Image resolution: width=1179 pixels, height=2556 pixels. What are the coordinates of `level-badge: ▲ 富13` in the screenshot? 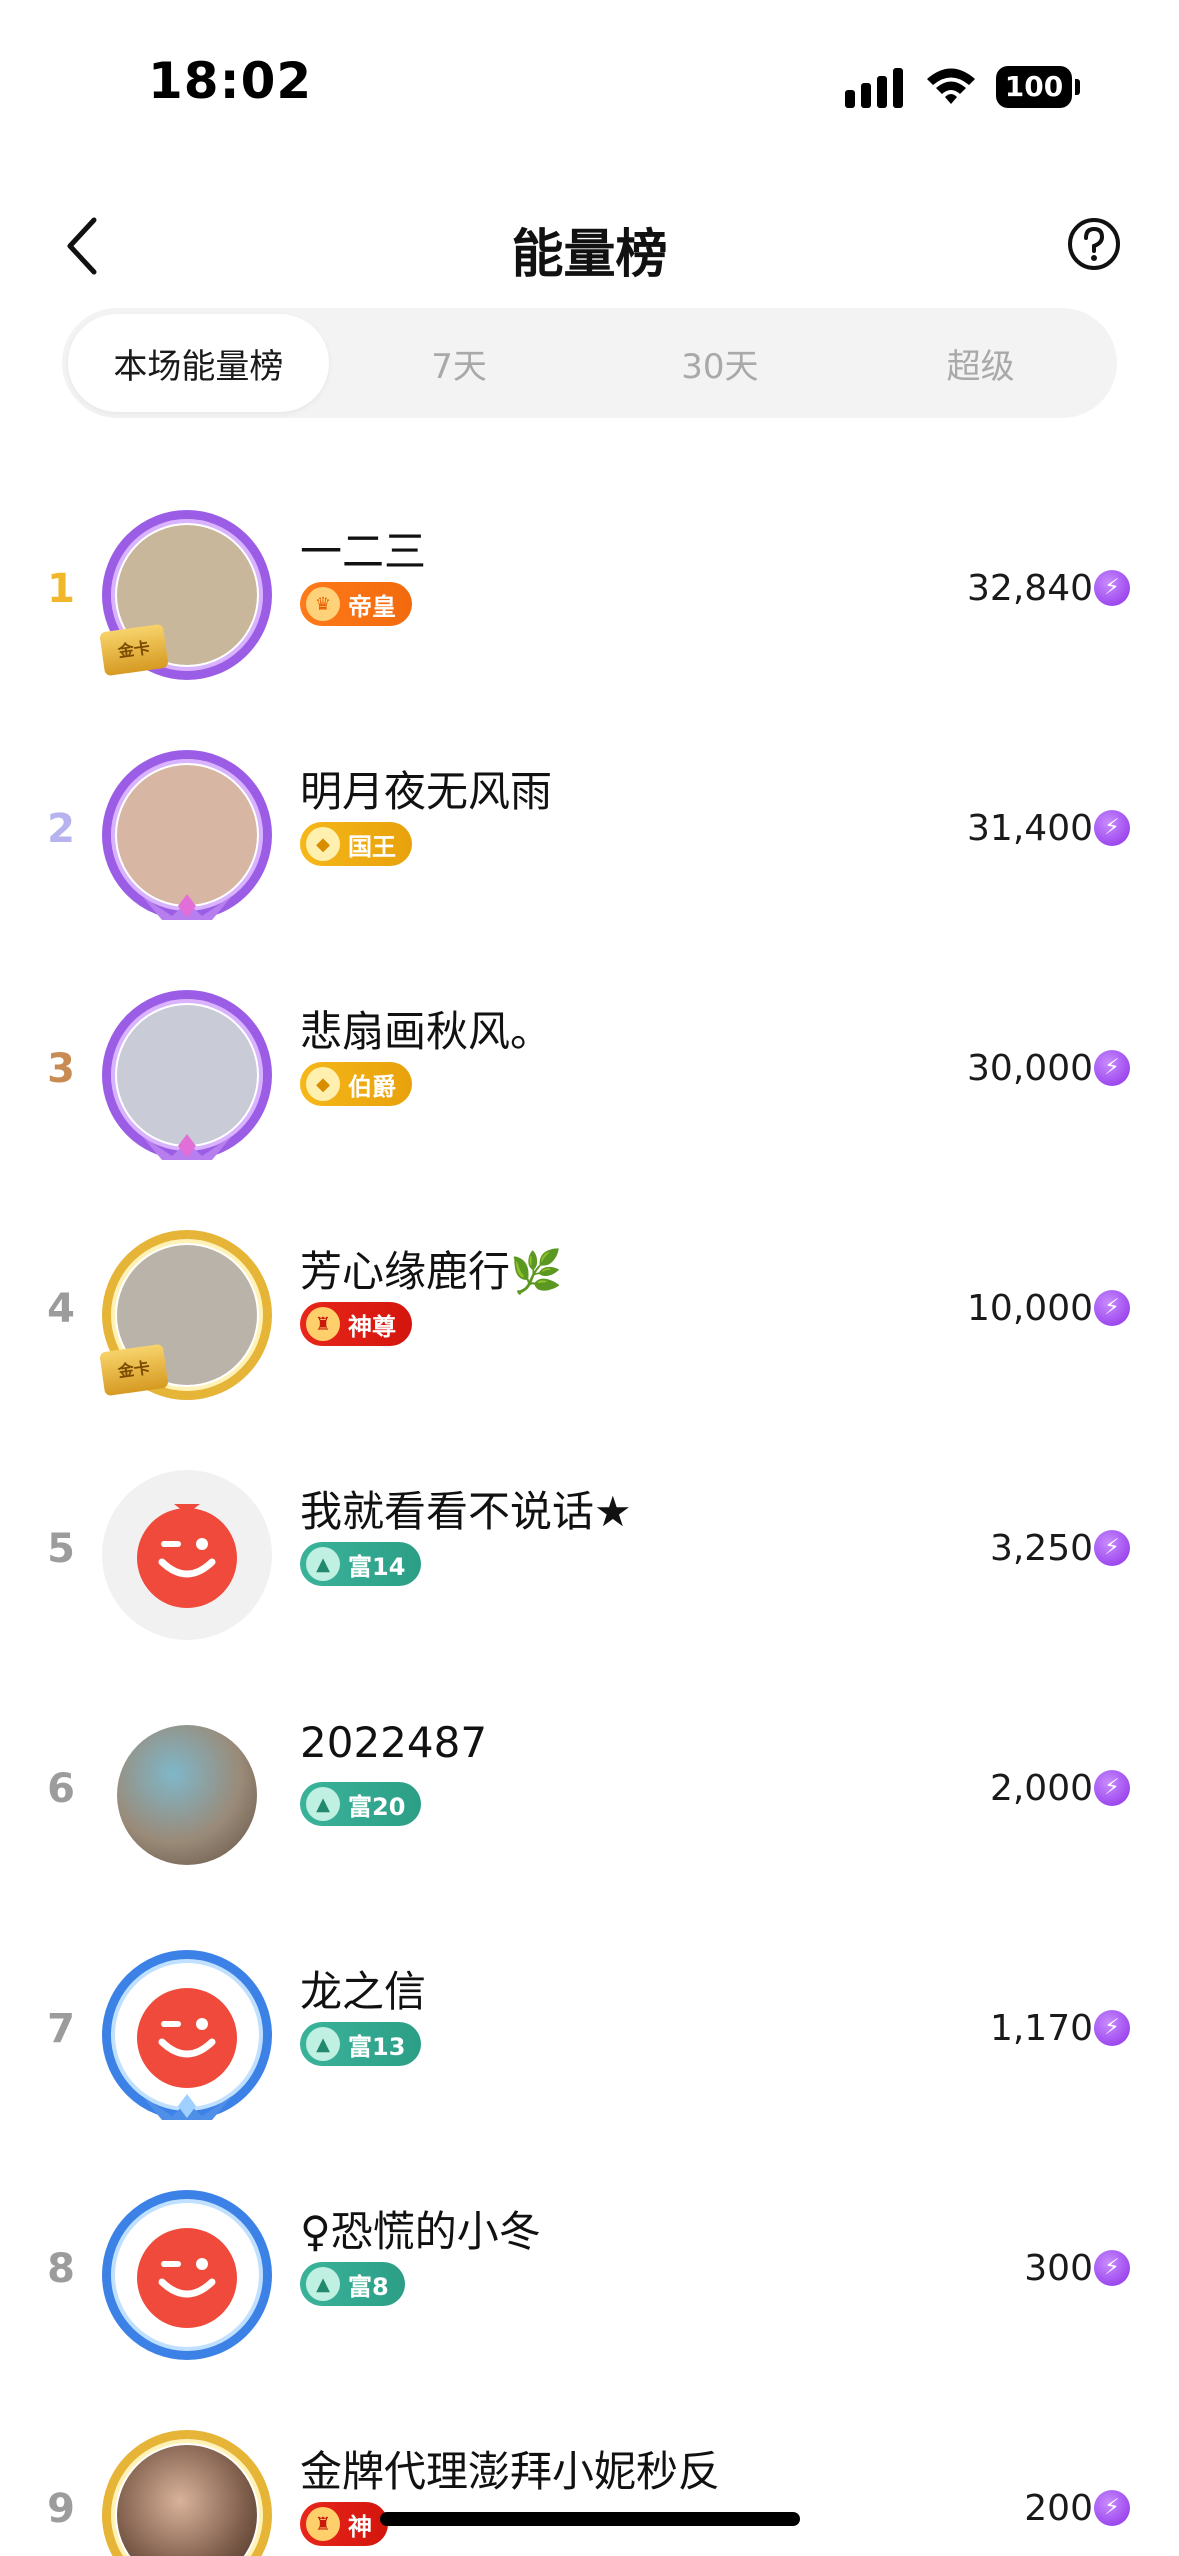 It's located at (361, 2044).